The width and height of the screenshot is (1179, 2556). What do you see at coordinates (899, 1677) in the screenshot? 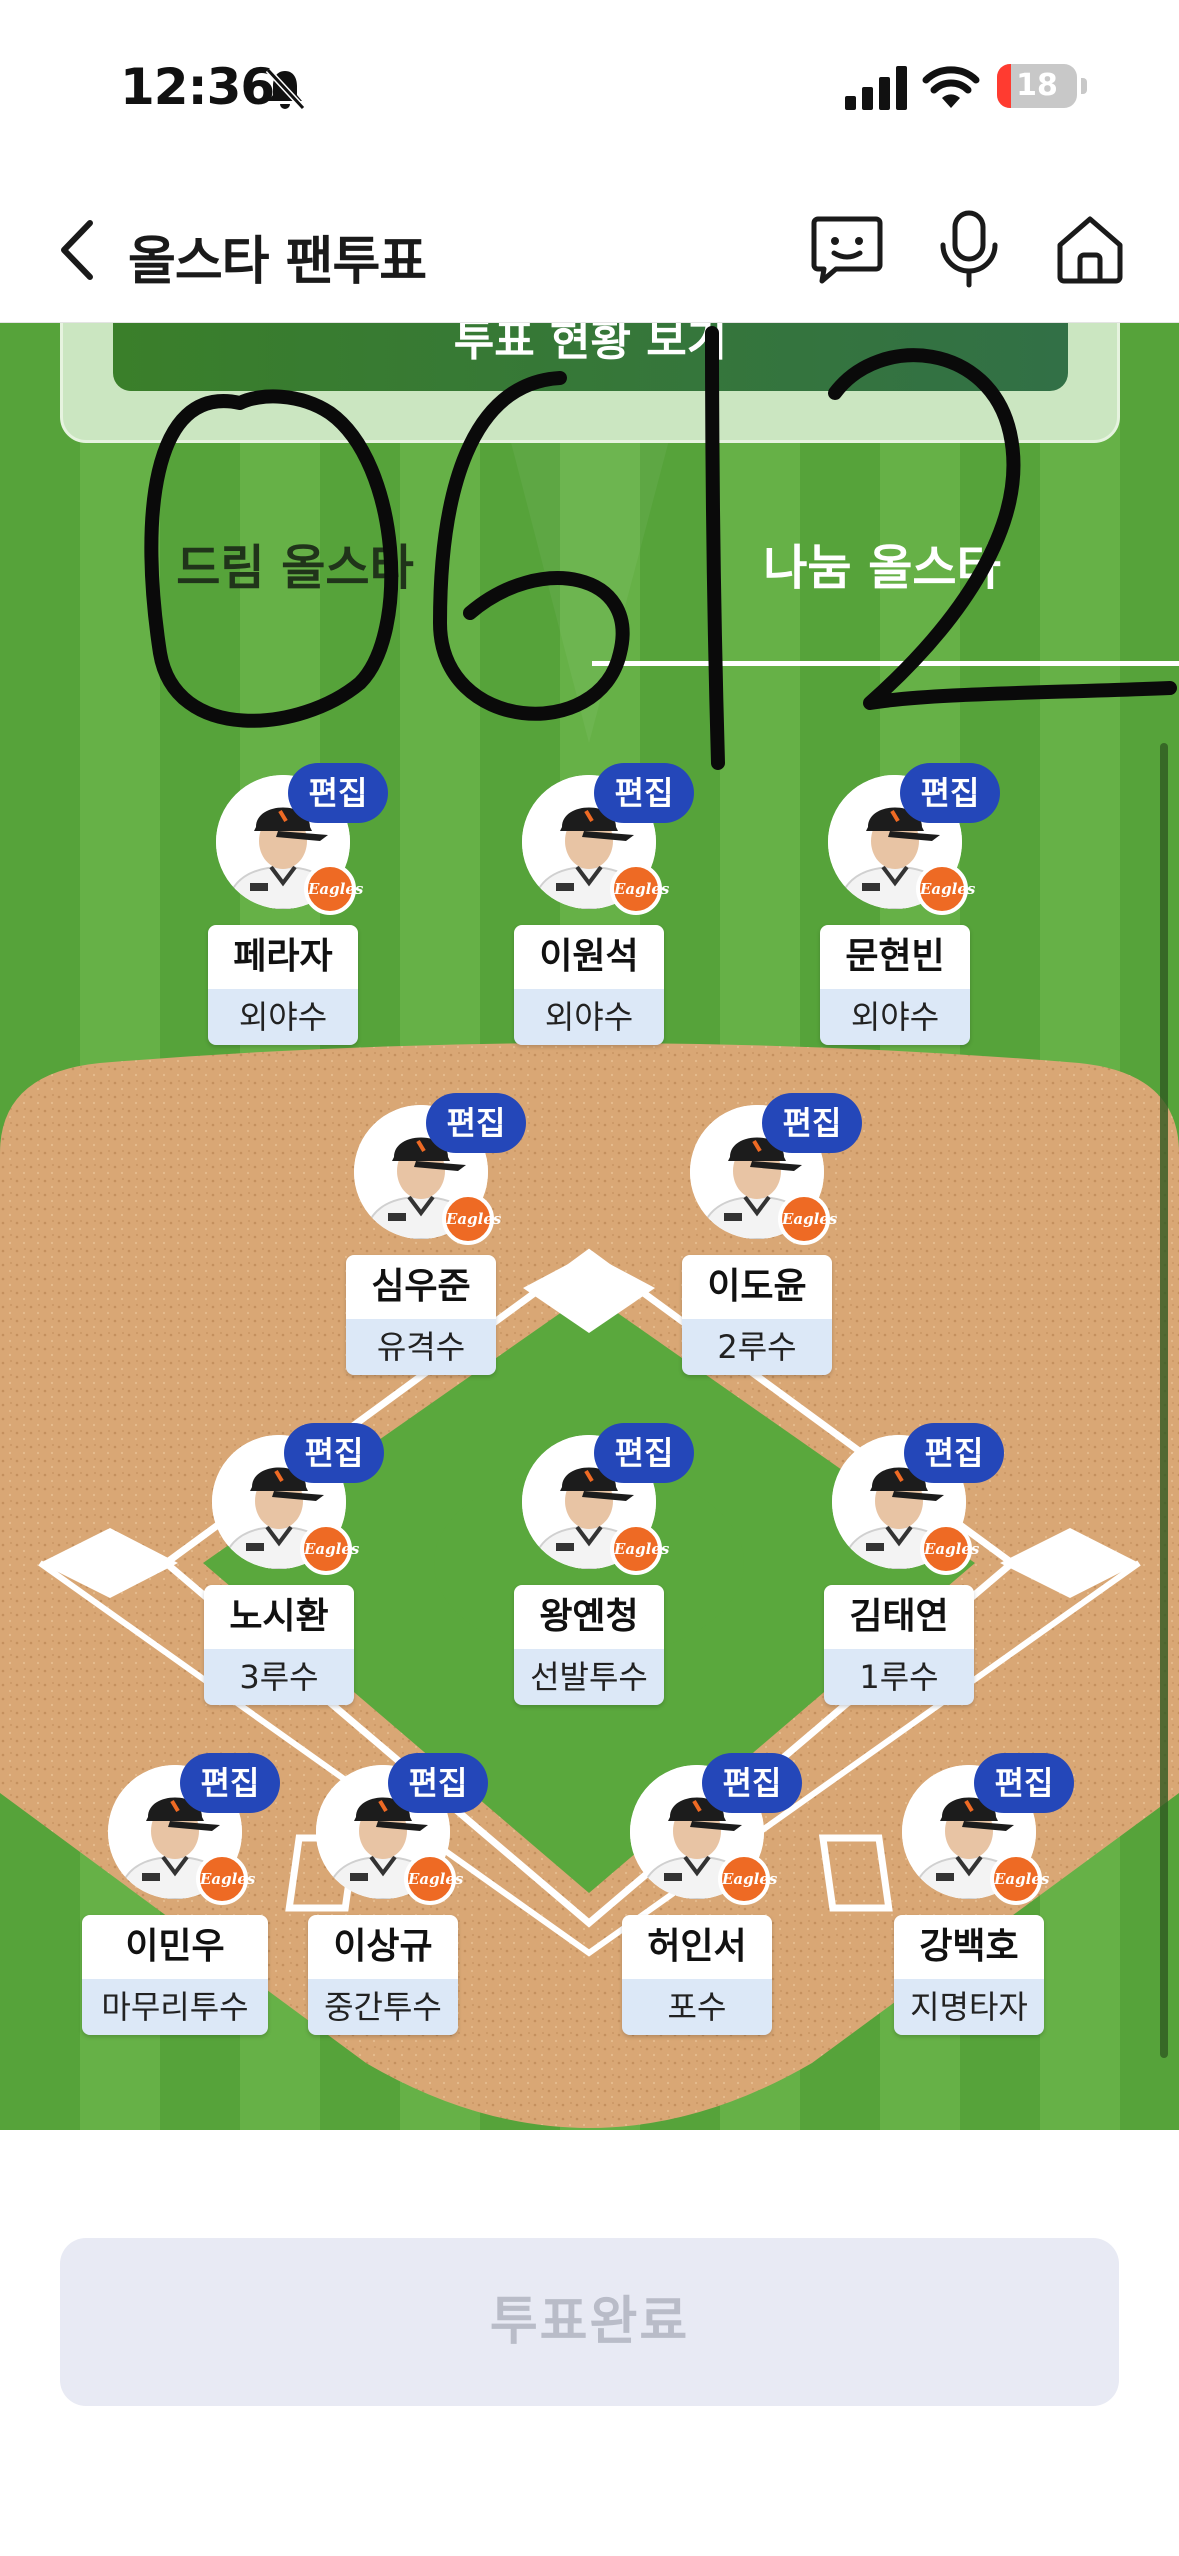
I see `player-position: 1루수` at bounding box center [899, 1677].